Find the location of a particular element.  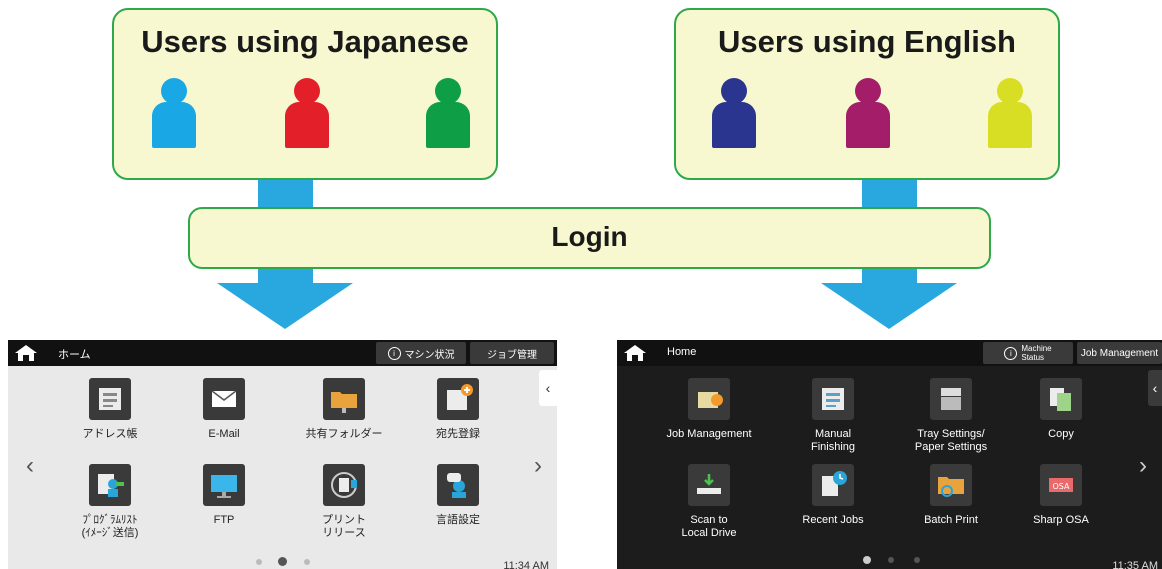

tile-label: Sharp OSA is located at coordinates (1061, 520).